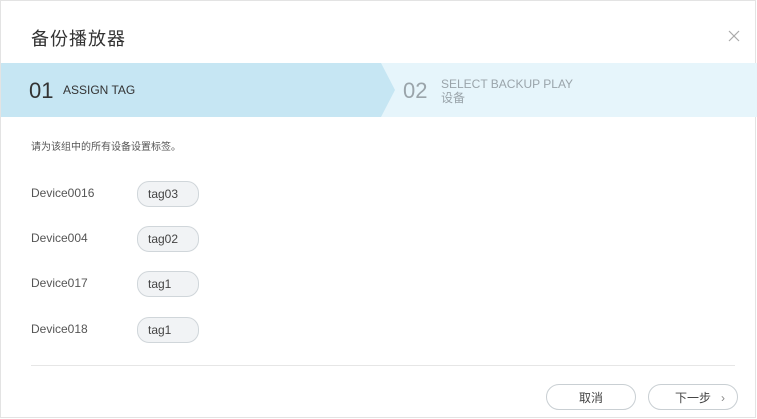 This screenshot has width=757, height=419. I want to click on device-name: Device004, so click(59, 238).